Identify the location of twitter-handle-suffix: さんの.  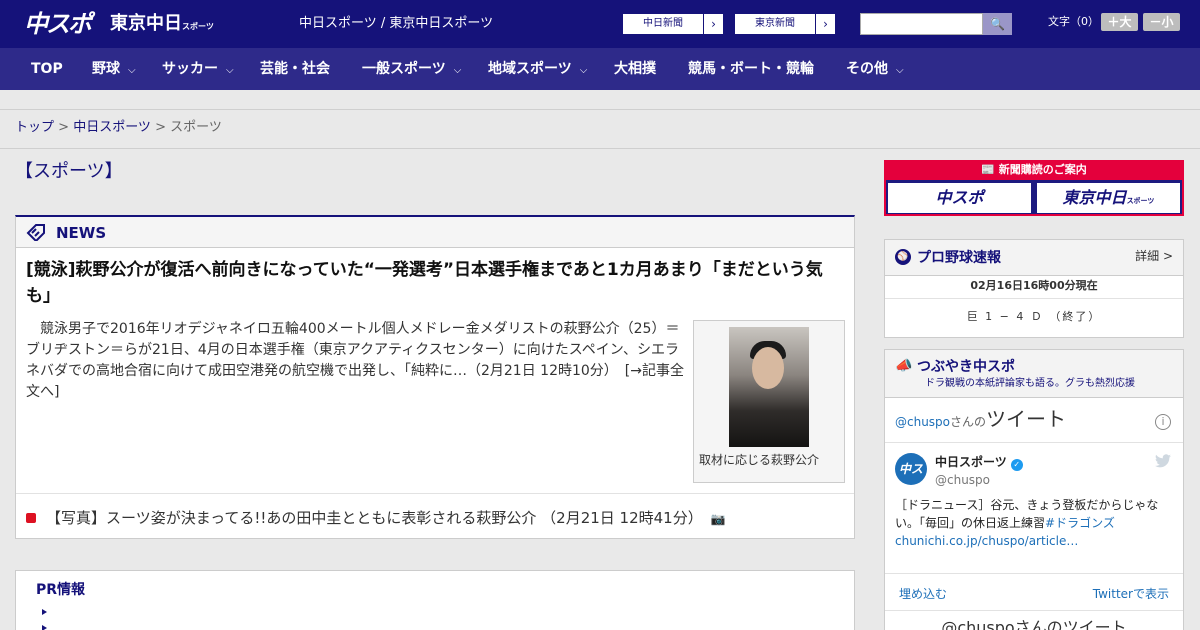
(968, 422).